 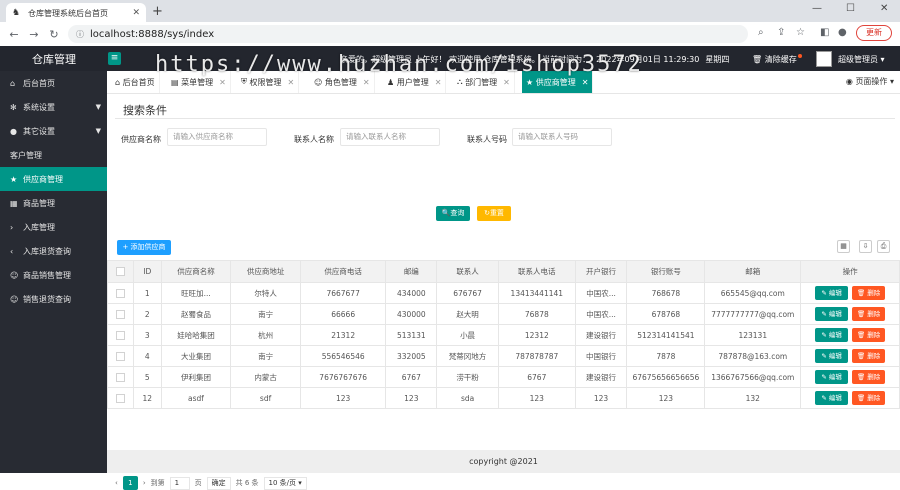 What do you see at coordinates (562, 137) in the screenshot?
I see `contact-phone-input: 请输入联系人号码` at bounding box center [562, 137].